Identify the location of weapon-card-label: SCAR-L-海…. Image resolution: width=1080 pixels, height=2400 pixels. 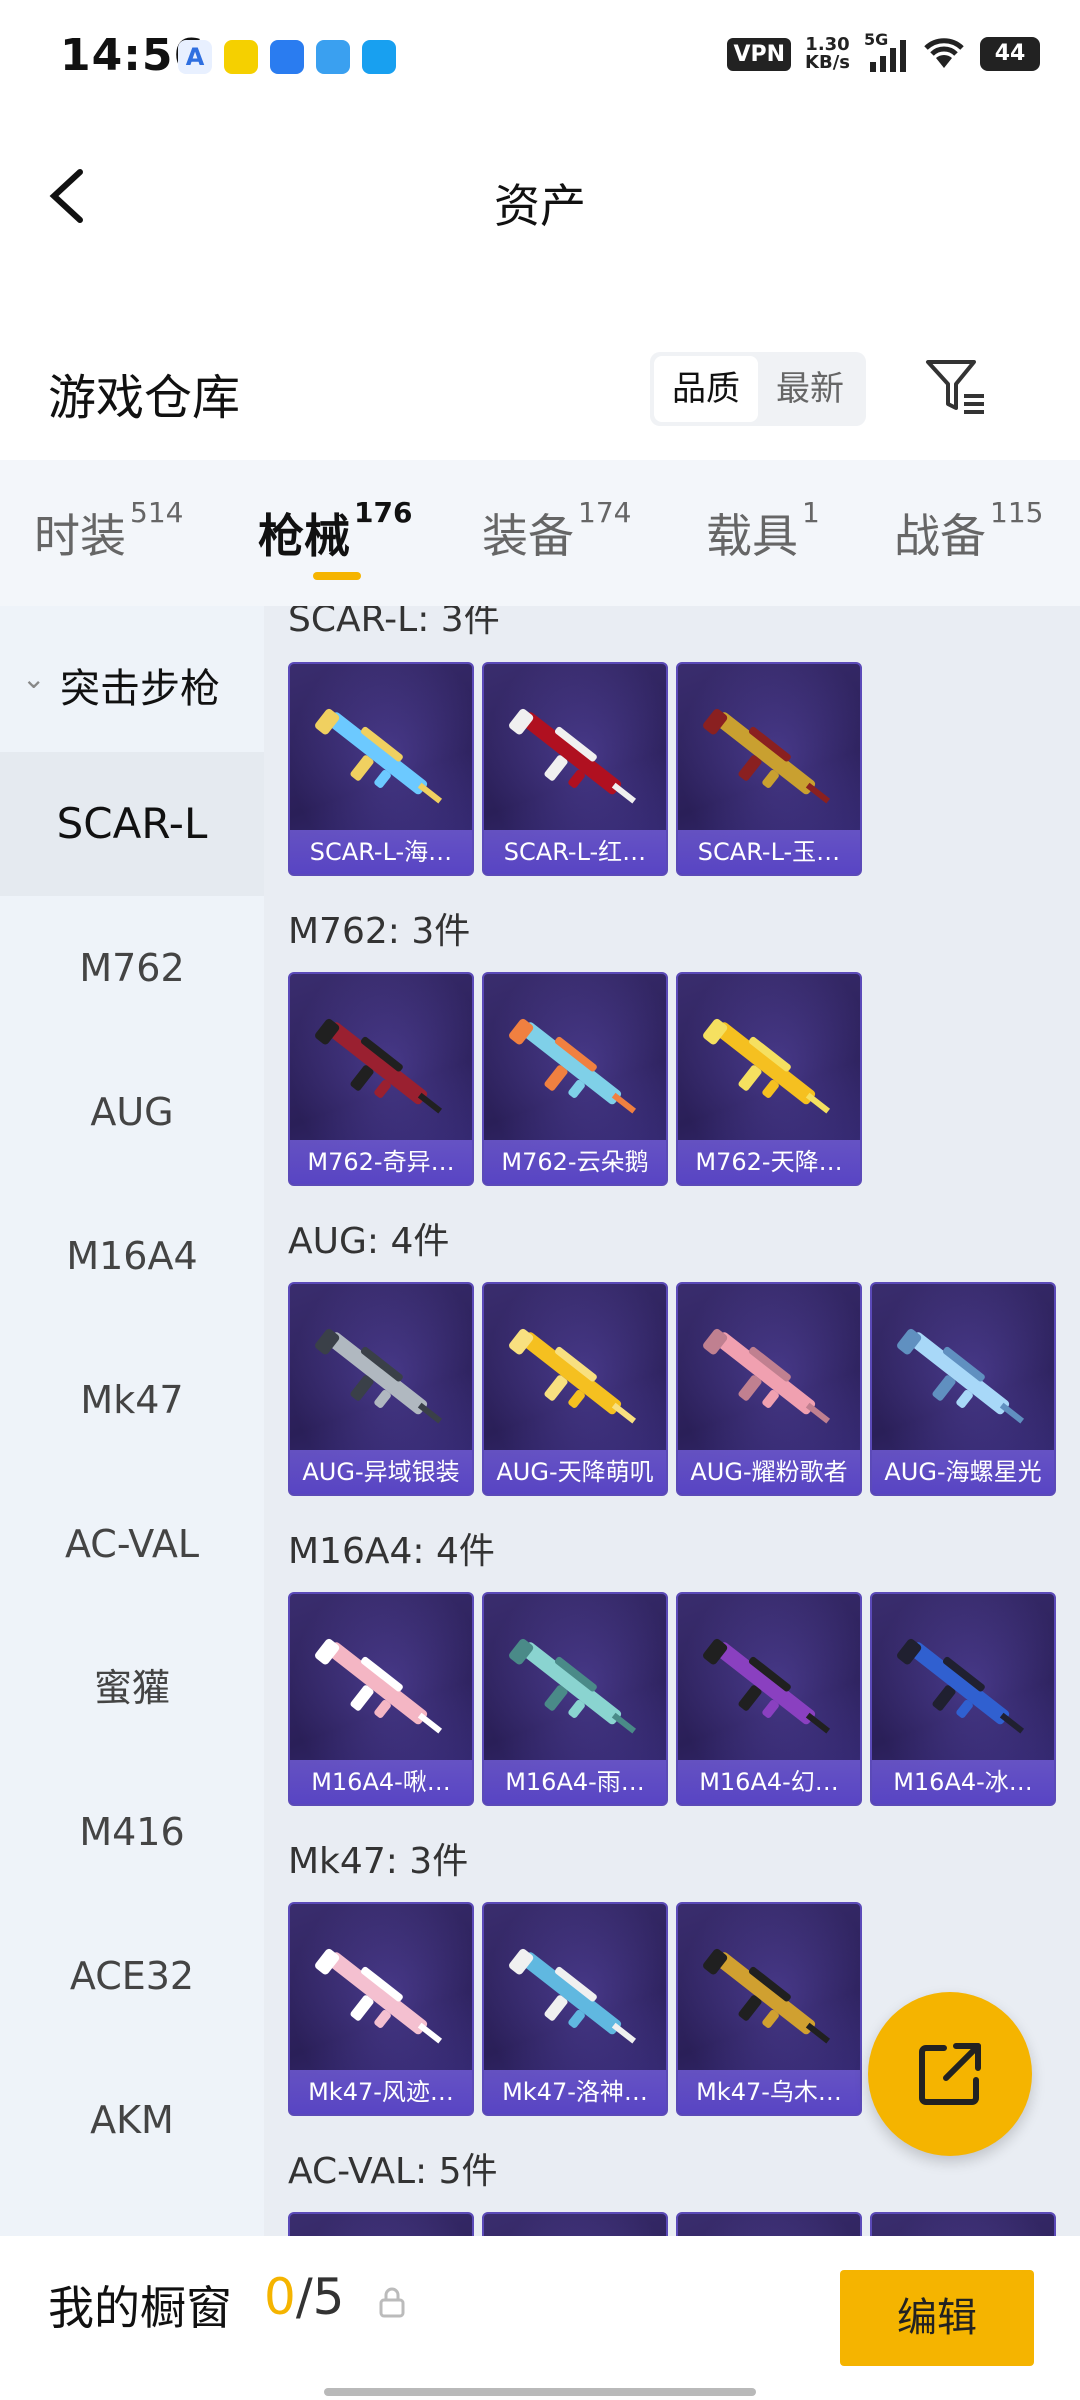
(381, 852).